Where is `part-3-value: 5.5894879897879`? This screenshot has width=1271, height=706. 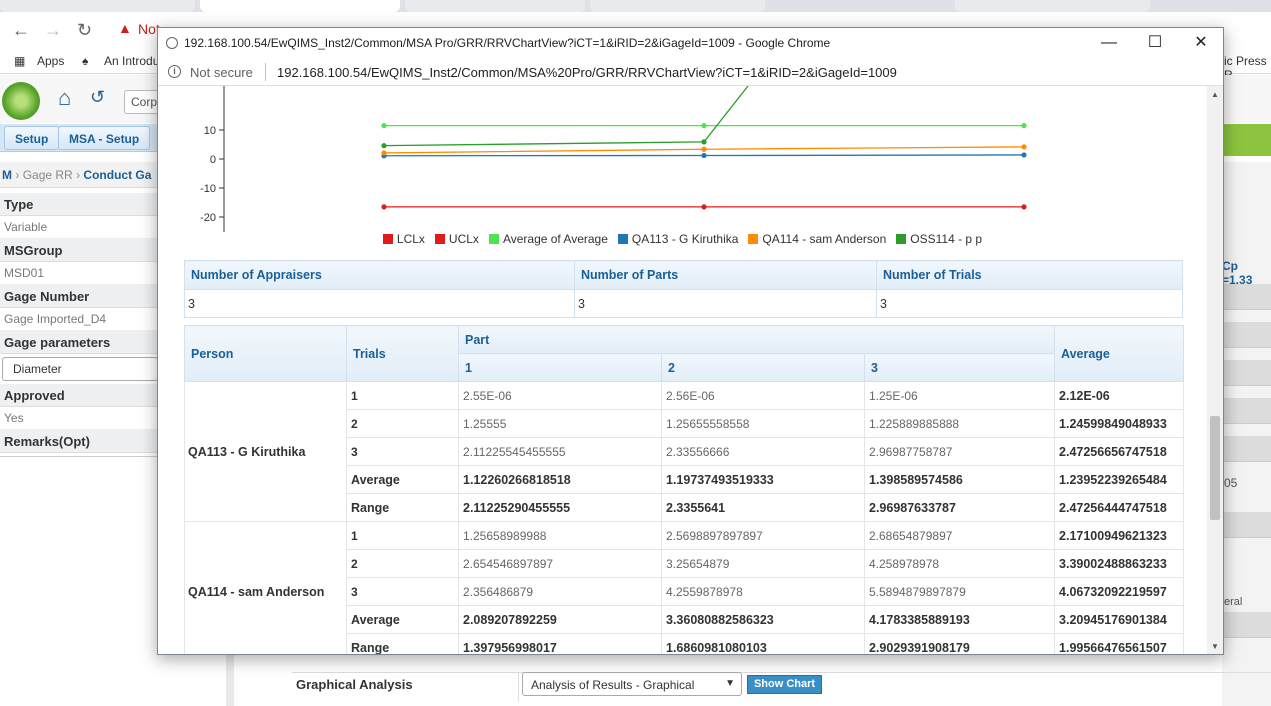
part-3-value: 5.5894879897879 is located at coordinates (959, 591).